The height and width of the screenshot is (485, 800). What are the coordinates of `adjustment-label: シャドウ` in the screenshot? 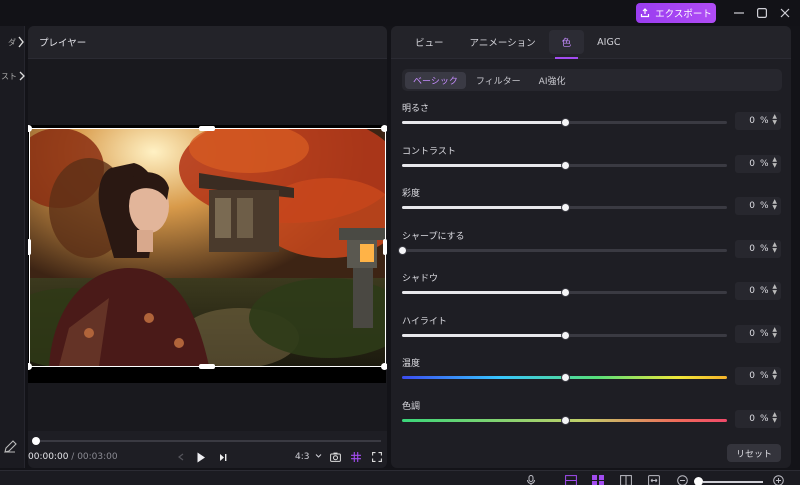 It's located at (420, 279).